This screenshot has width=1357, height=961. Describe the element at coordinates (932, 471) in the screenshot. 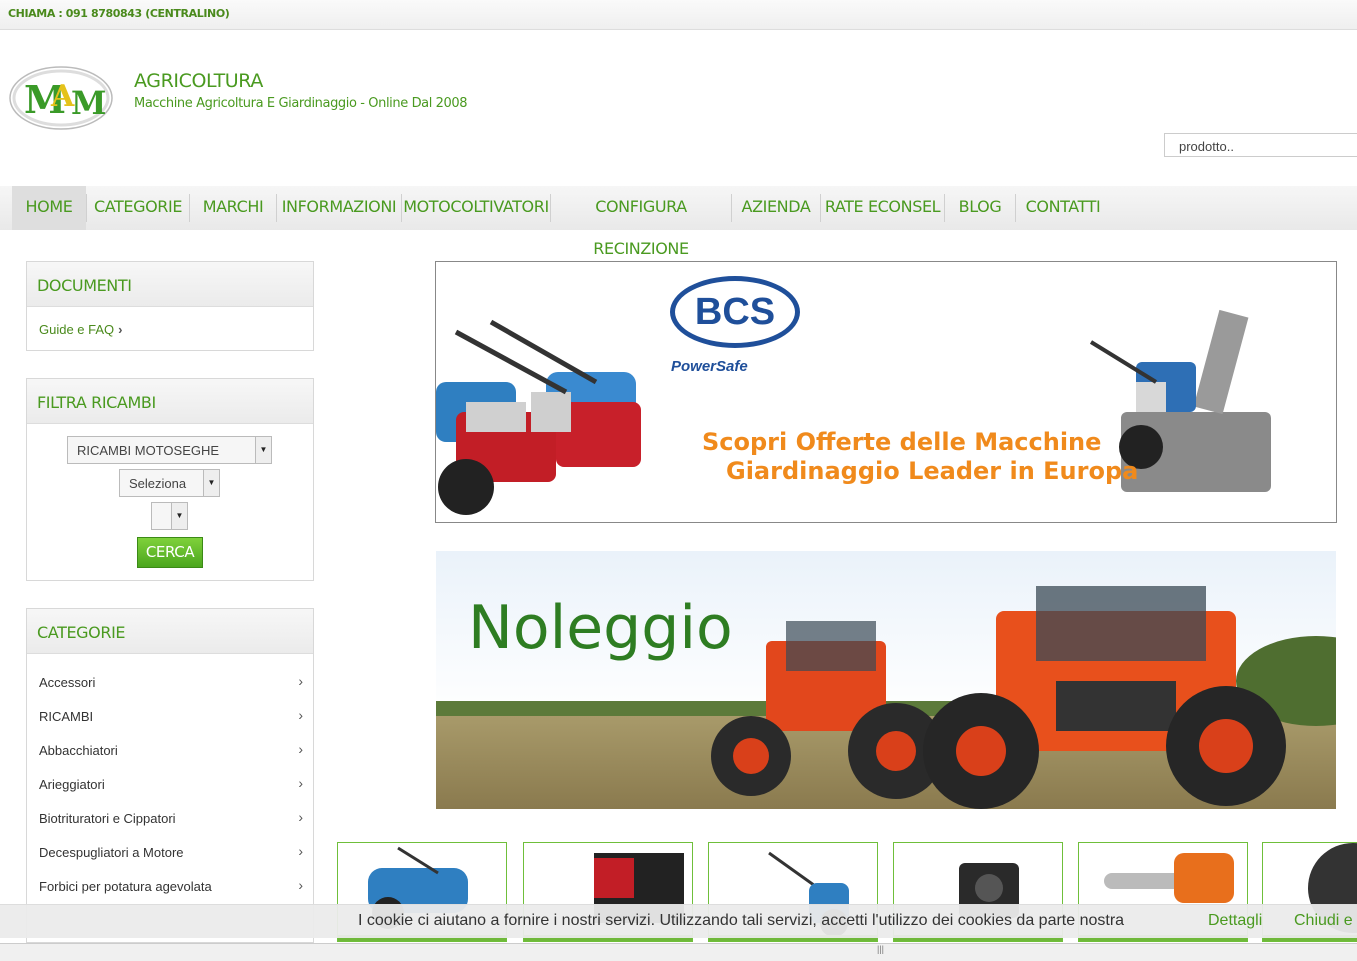

I see `banner-line-2: Giardinaggio Leader in Europa` at that location.